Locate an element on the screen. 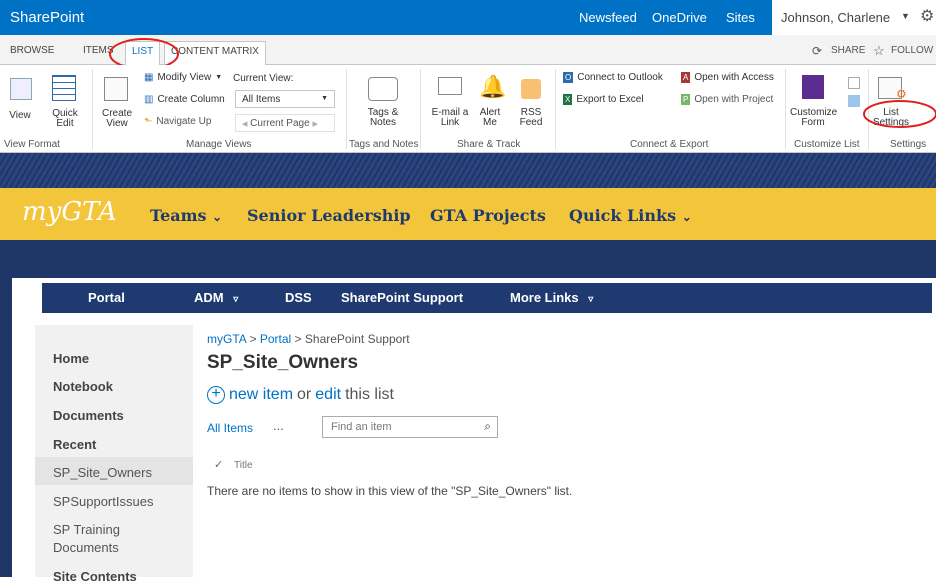 The height and width of the screenshot is (584, 936). excel-small-icon is located at coordinates (854, 101).